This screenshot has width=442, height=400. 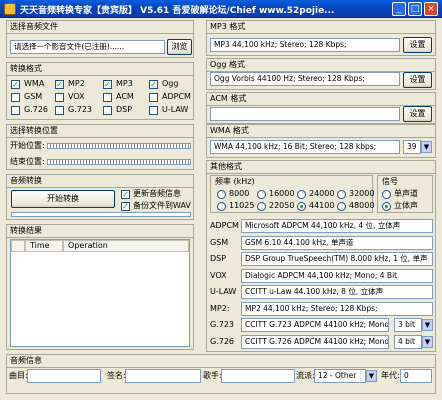 I want to click on other-format-field: CCITT G.726 ADPCM 44100 kHz; Mono; 4, so click(x=315, y=341).